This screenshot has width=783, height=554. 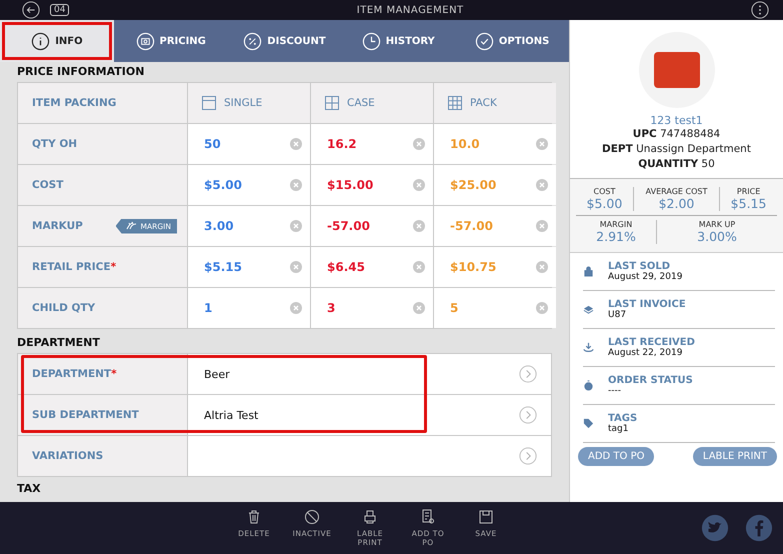 I want to click on stat-label: AVERAGE COST, so click(x=677, y=191).